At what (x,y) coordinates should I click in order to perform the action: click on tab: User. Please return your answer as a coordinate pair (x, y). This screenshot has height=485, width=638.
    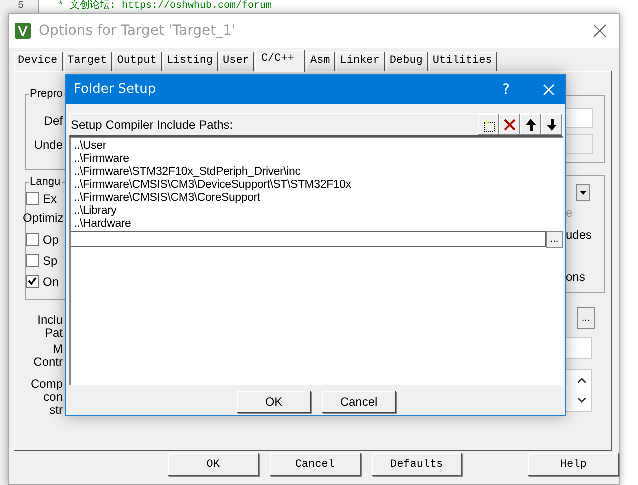
    Looking at the image, I should click on (236, 61).